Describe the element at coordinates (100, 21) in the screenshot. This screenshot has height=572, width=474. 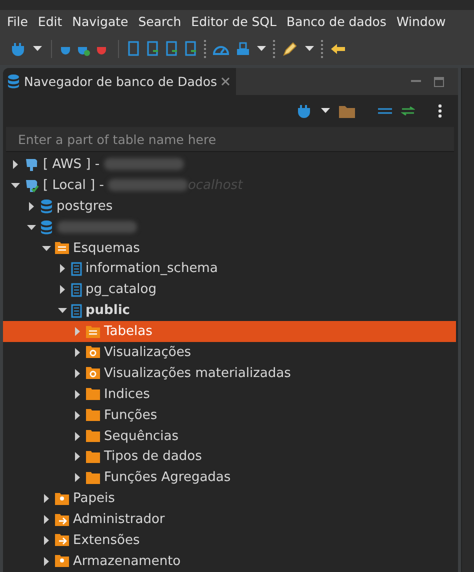
I see `menu-item: Navigate` at that location.